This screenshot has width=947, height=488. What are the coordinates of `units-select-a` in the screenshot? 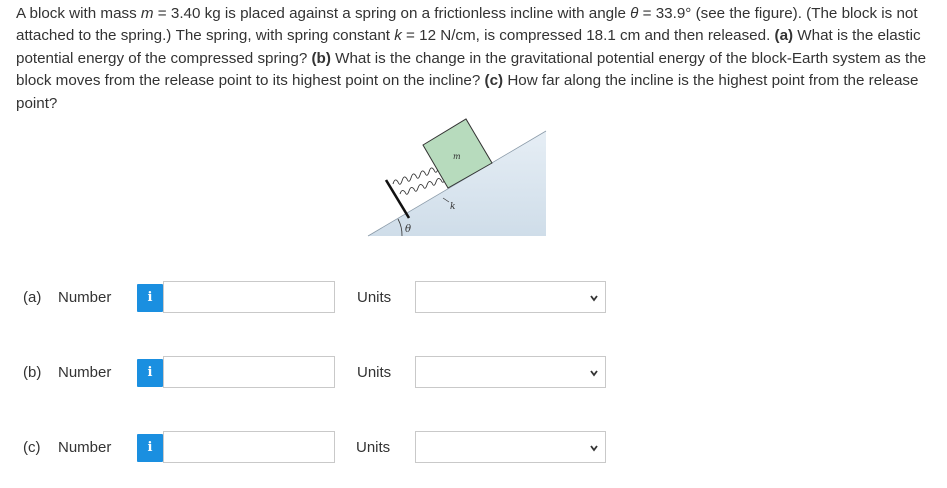 It's located at (510, 297).